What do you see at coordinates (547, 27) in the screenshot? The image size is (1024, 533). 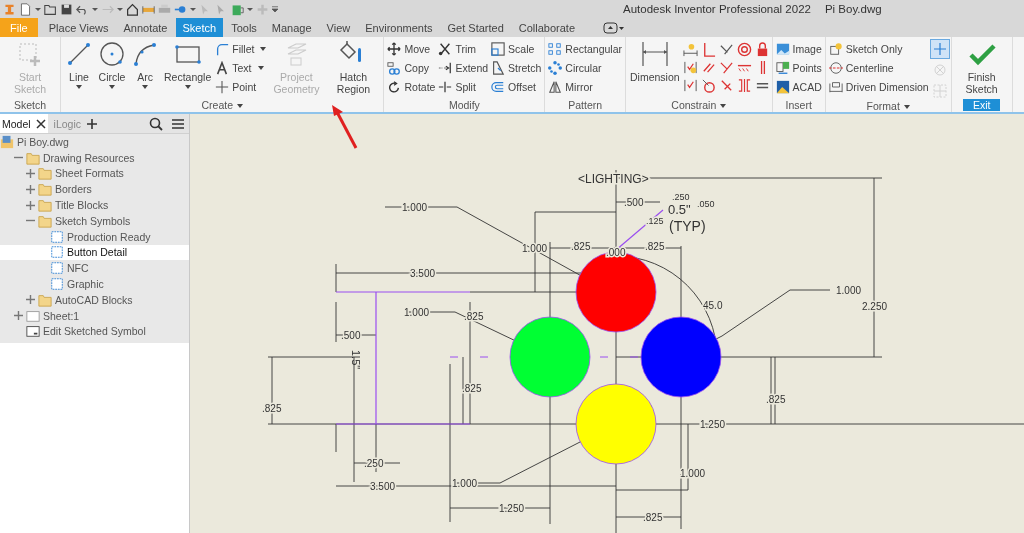 I see `ribbon-tab: Collaborate` at bounding box center [547, 27].